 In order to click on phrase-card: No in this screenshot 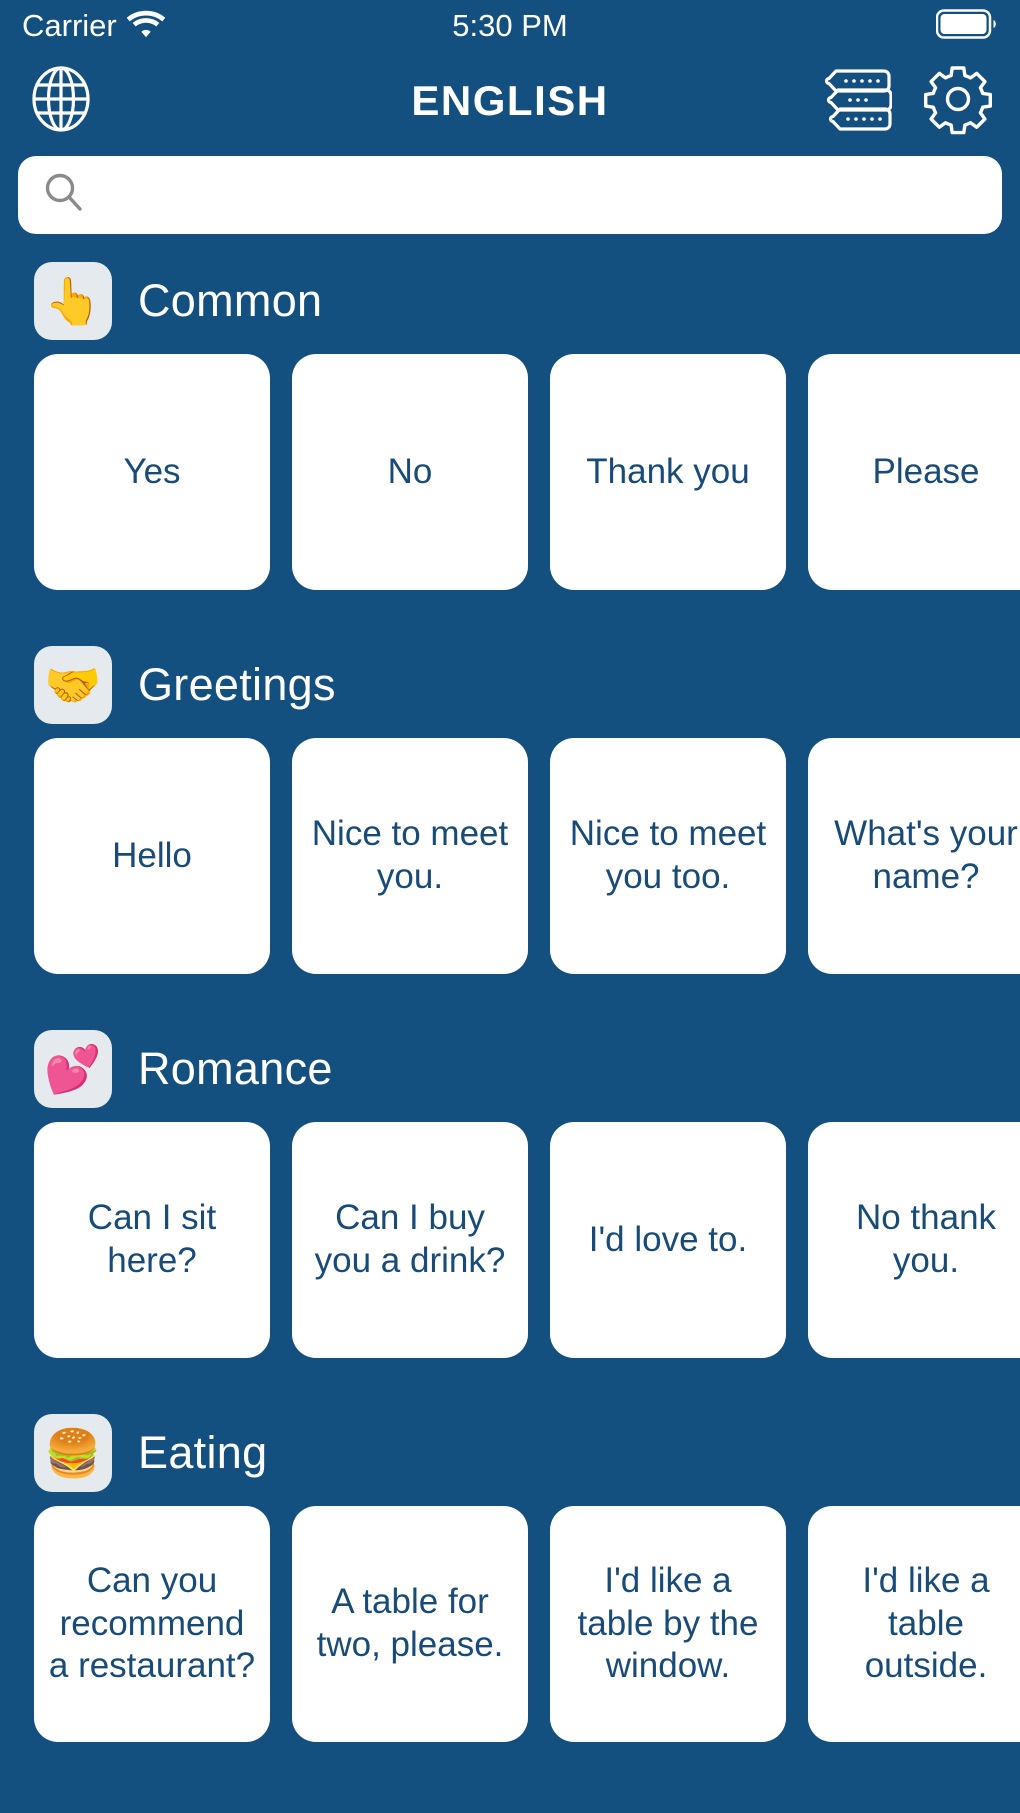, I will do `click(410, 472)`.